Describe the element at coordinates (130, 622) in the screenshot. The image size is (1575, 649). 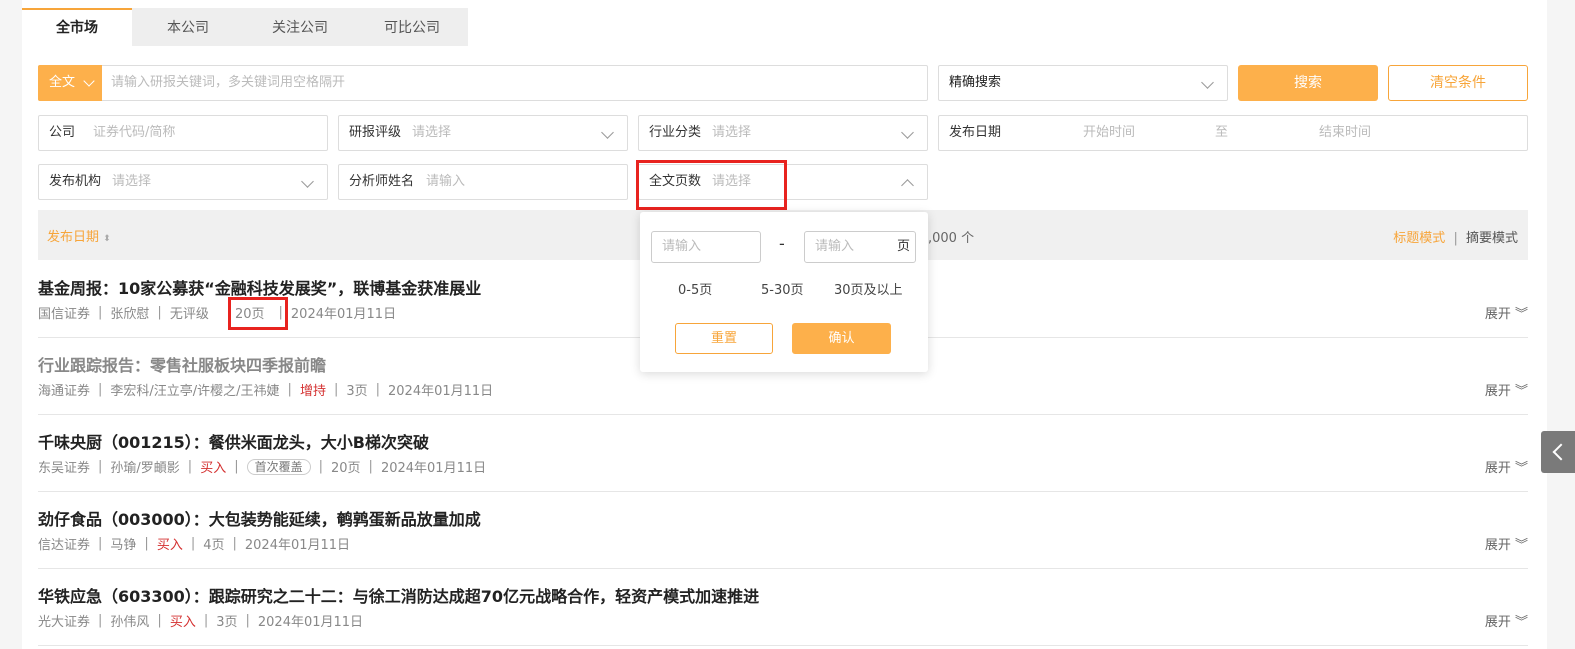
I see `item-analyst: 孙伟风` at that location.